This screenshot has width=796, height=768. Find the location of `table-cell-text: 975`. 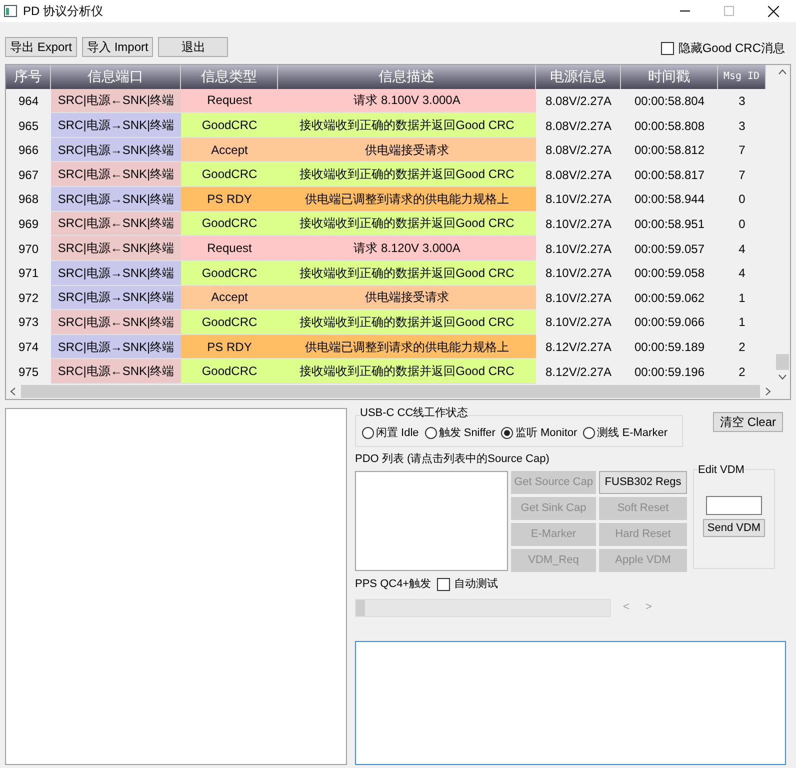

table-cell-text: 975 is located at coordinates (28, 372).